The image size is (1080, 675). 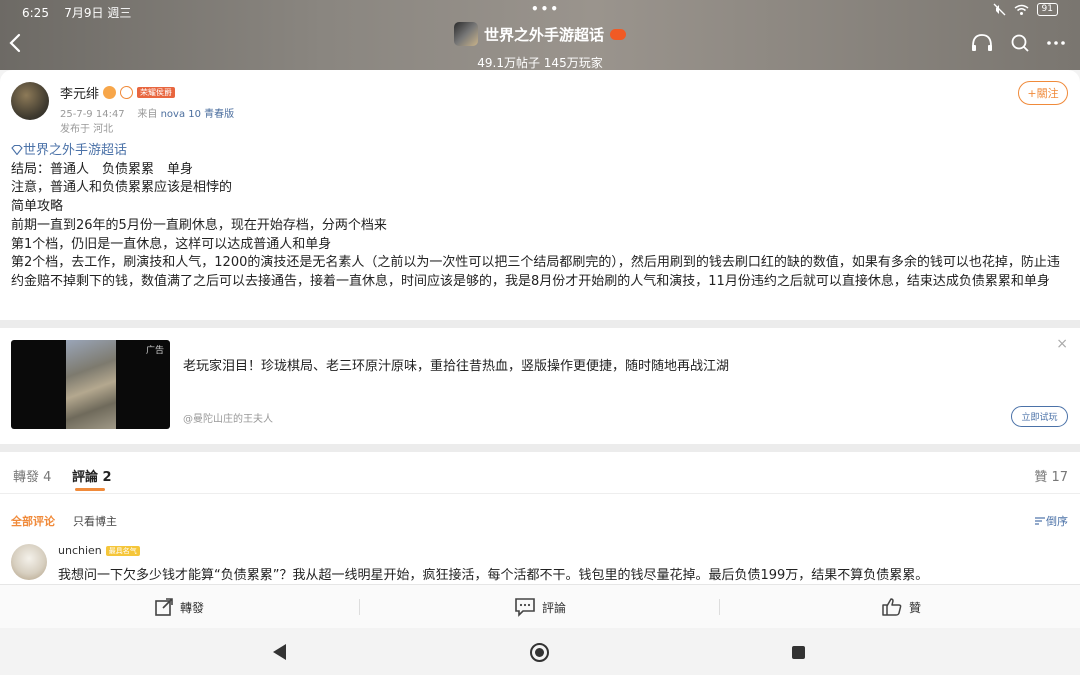 I want to click on sort-label: 倒序, so click(x=1057, y=521).